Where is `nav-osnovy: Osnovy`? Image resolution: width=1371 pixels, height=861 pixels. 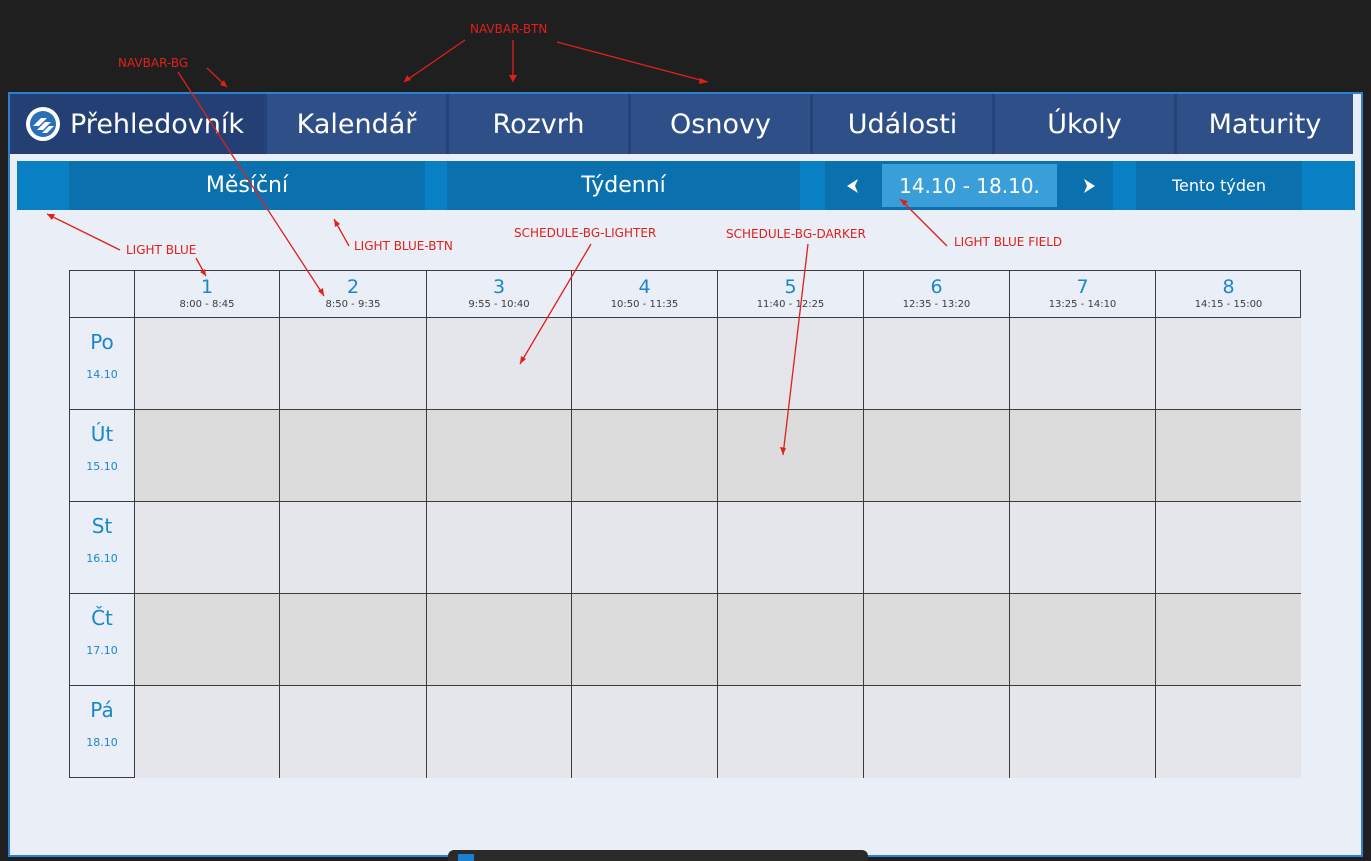 nav-osnovy: Osnovy is located at coordinates (719, 124).